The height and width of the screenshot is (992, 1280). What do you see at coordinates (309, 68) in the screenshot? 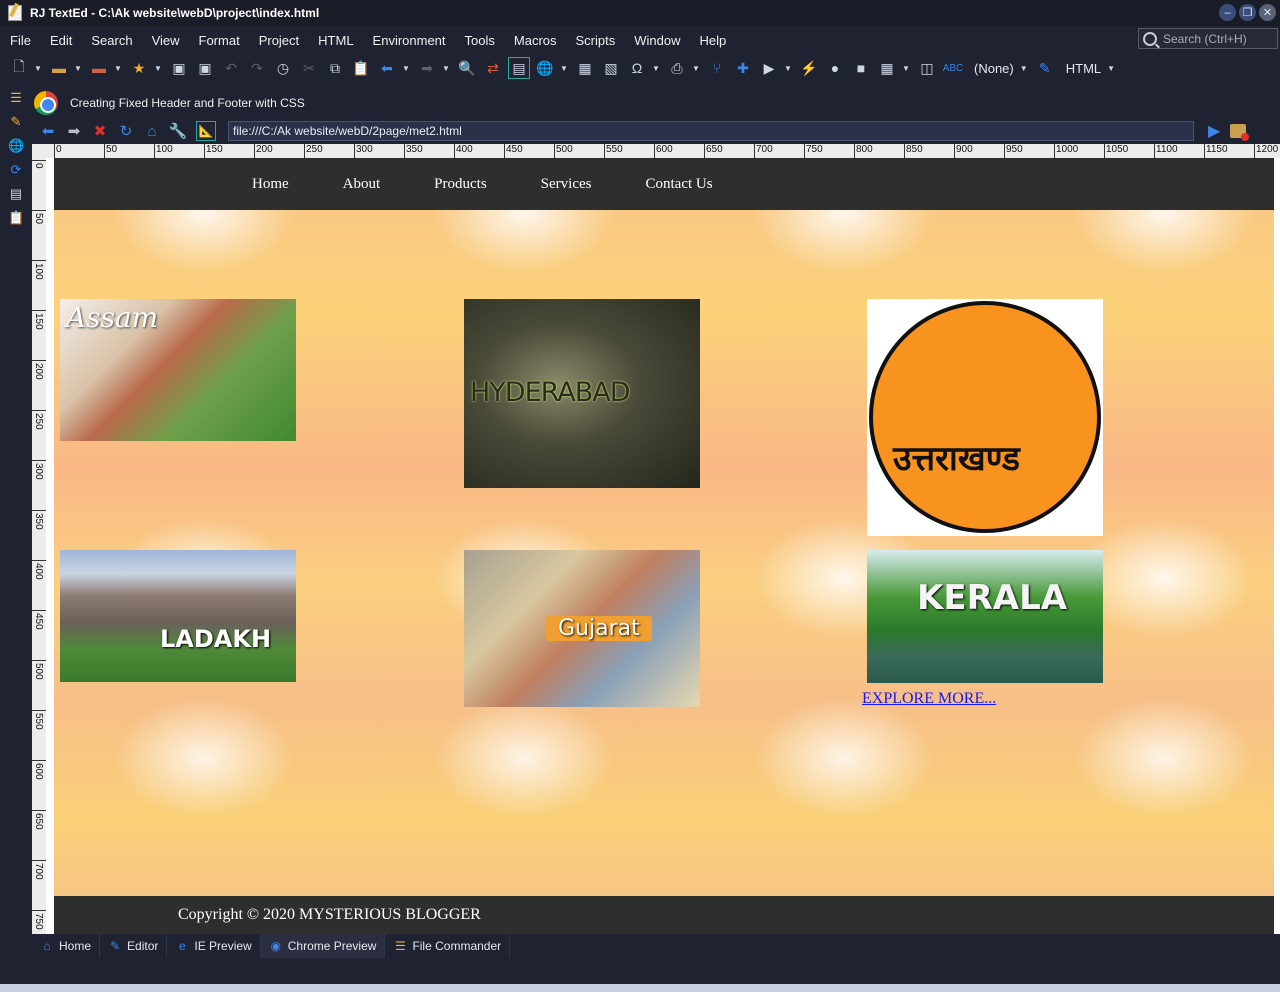
I see `cut-icon: ✂` at bounding box center [309, 68].